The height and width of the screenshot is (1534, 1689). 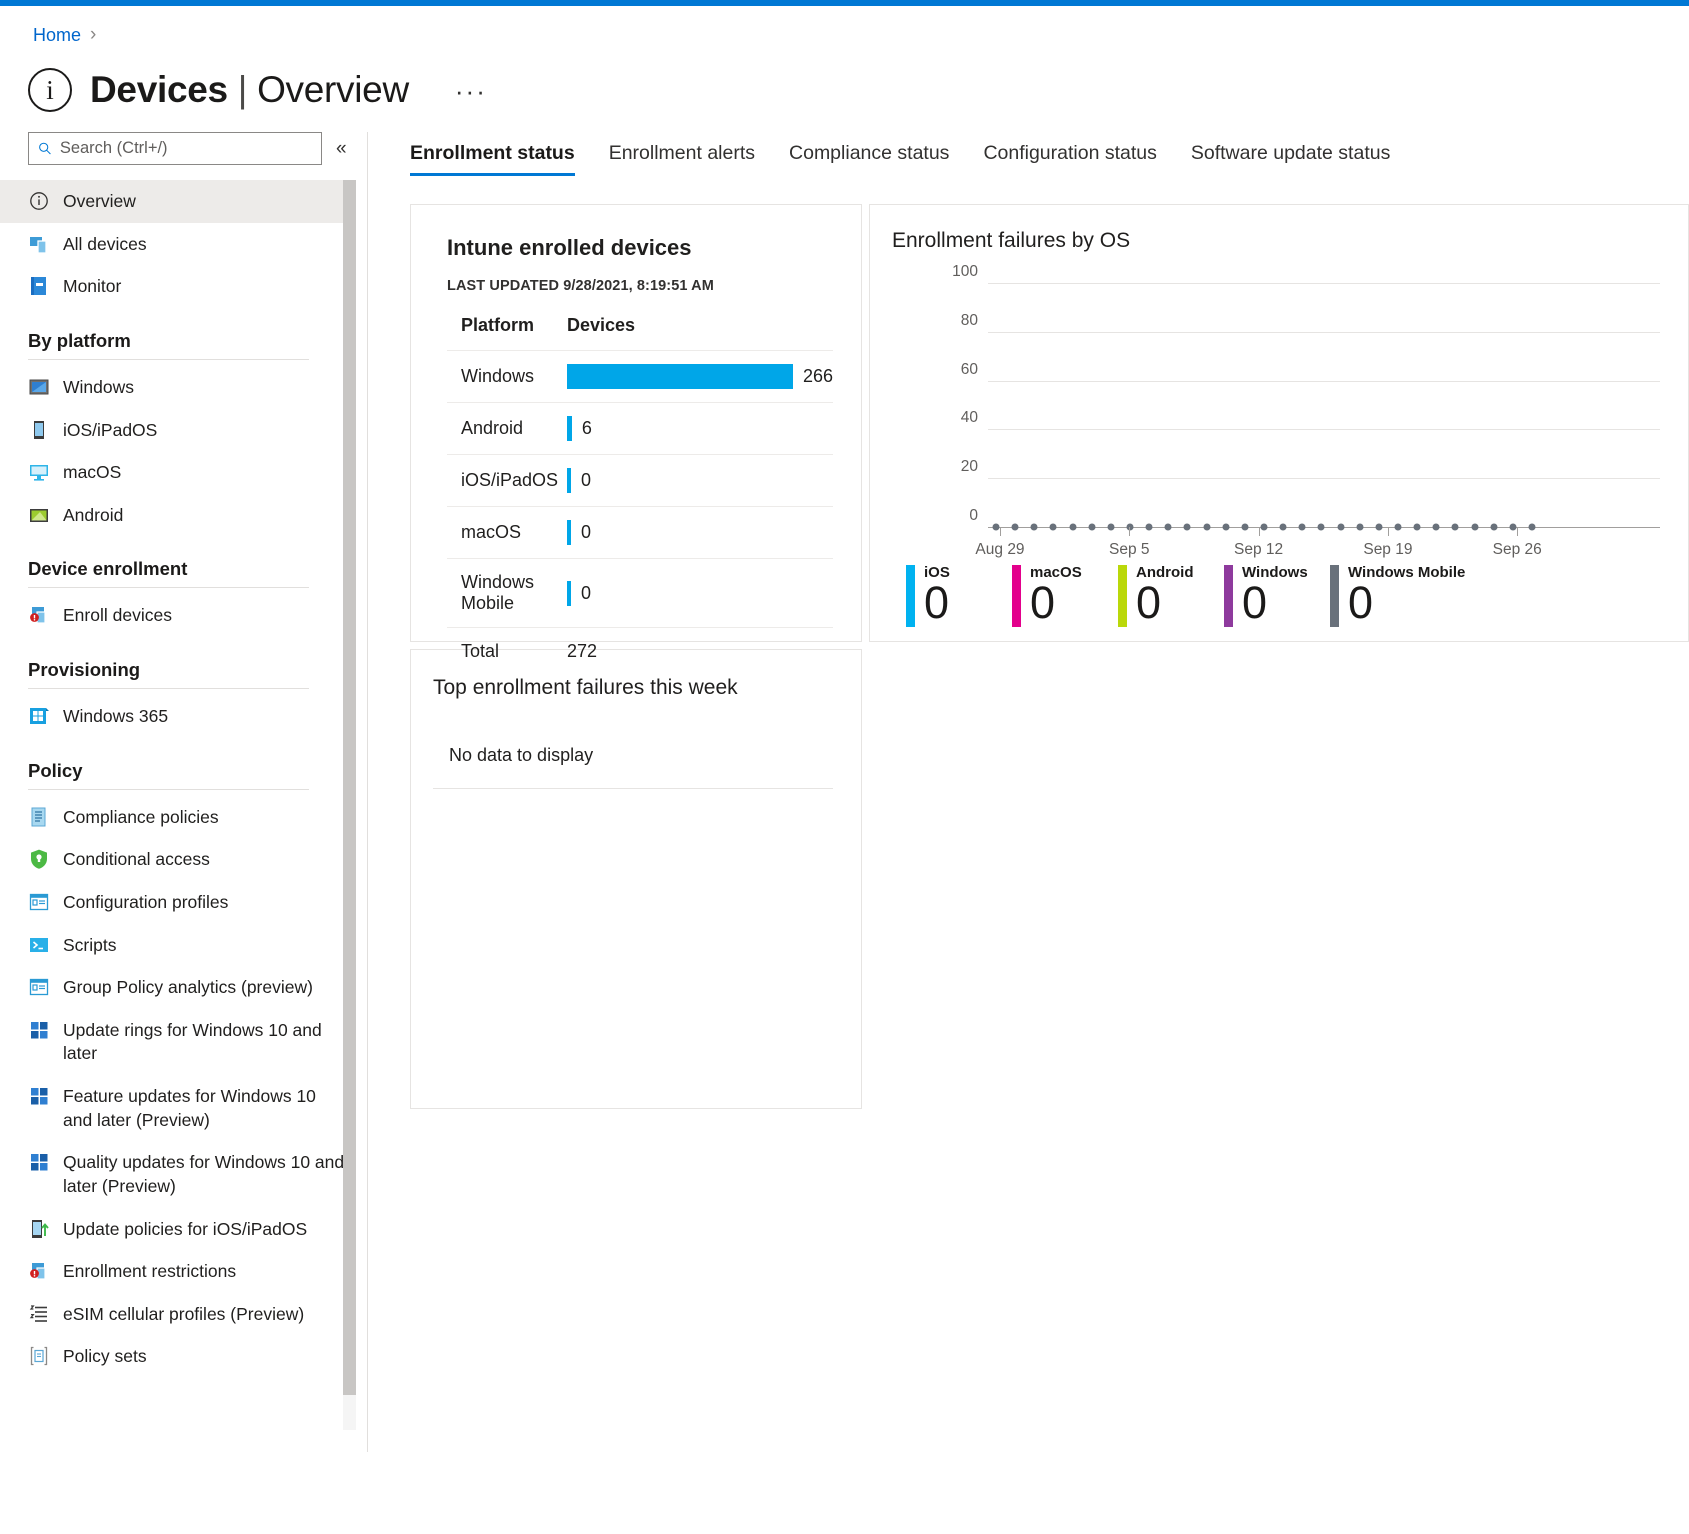 I want to click on legend-item-ios: iOS 0, so click(x=959, y=595).